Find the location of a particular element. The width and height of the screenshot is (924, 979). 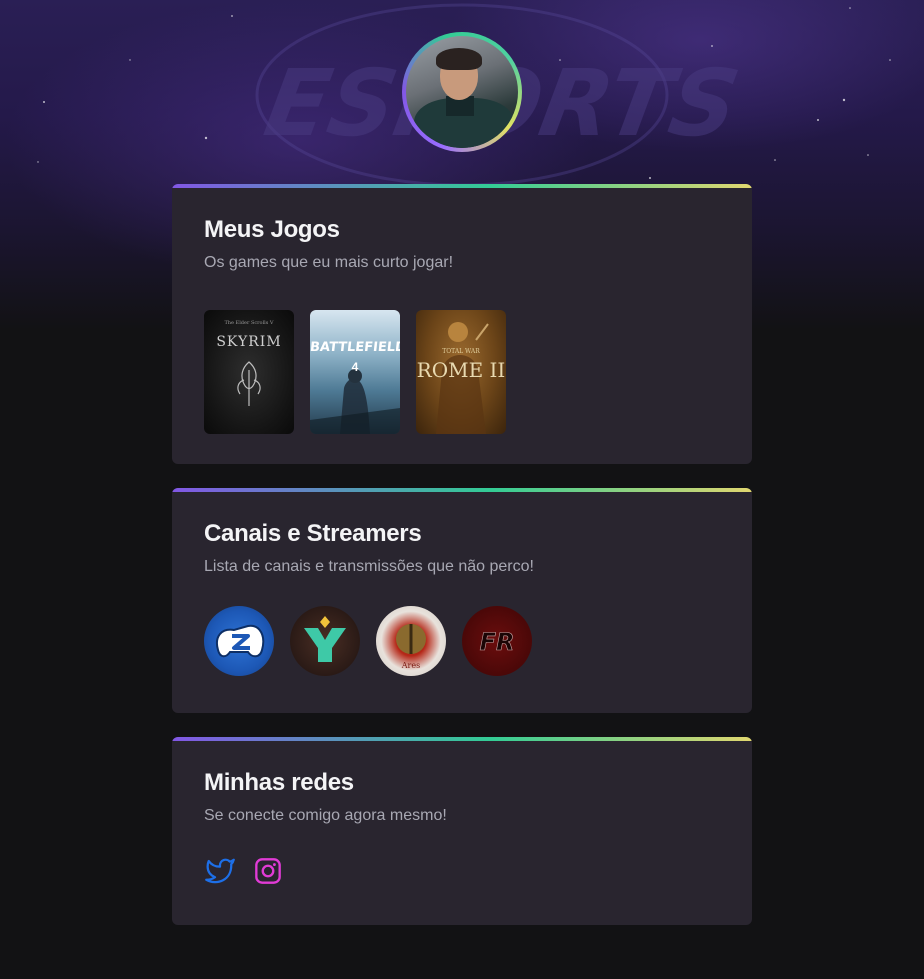

spartan-helmet-icon: Ares is located at coordinates (411, 647).